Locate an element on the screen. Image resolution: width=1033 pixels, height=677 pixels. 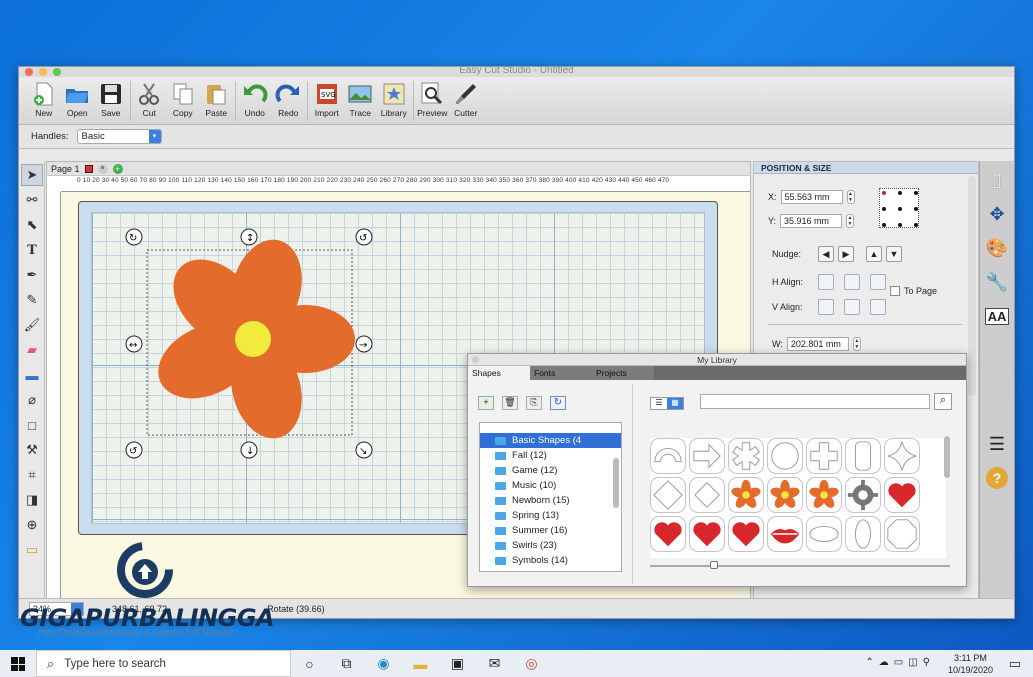
splitter is located at coordinates (634, 484).